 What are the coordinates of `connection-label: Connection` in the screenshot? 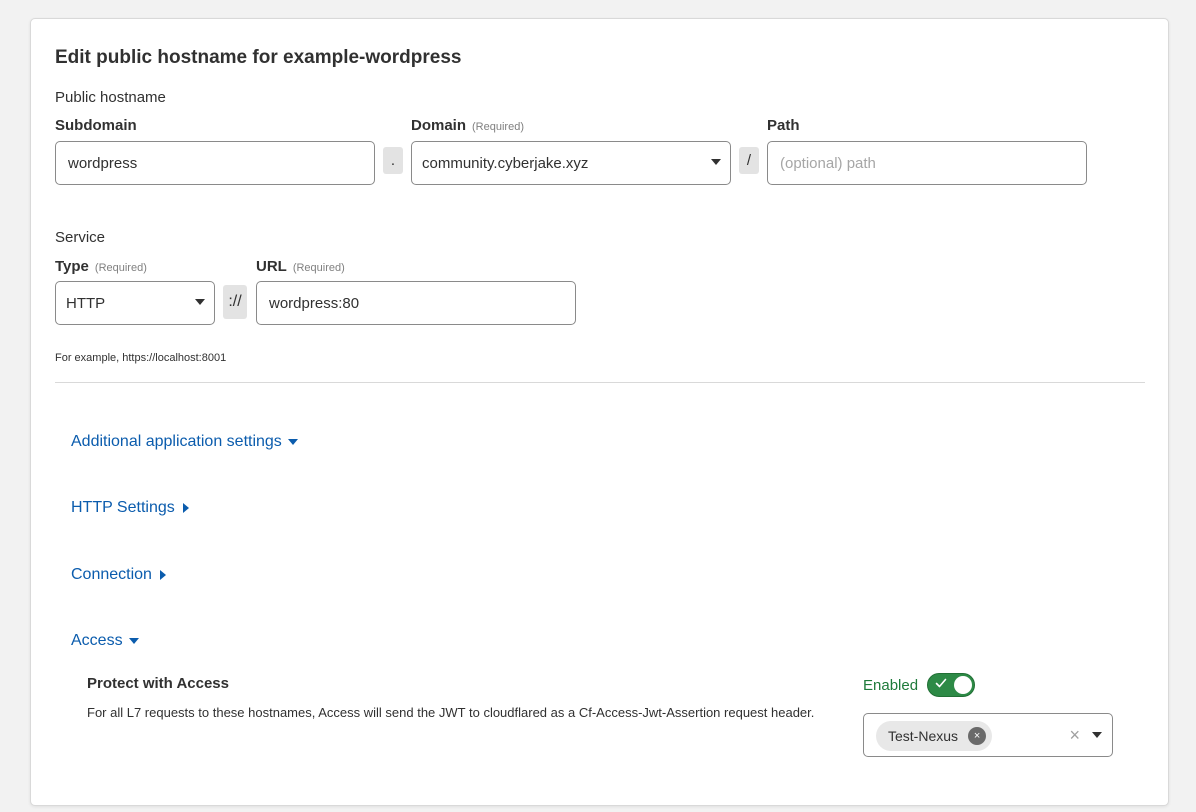 It's located at (111, 574).